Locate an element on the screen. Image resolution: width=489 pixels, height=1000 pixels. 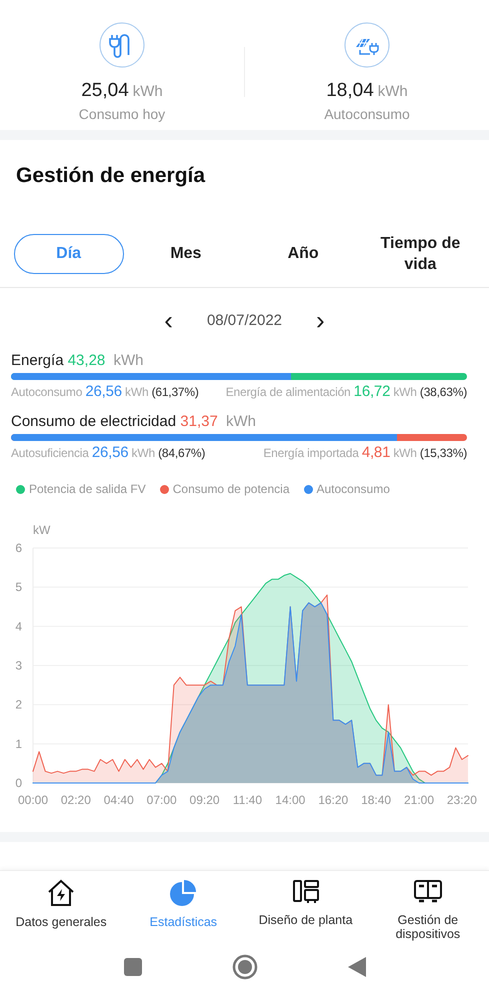
x-tick-label: 07:00 is located at coordinates (161, 800).